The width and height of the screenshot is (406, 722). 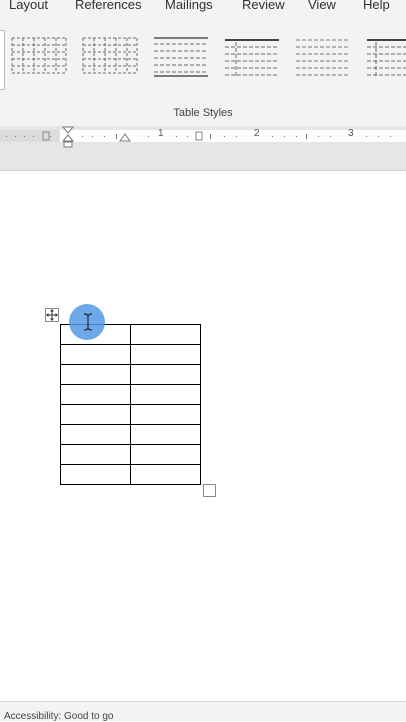 I want to click on ruler-number-1: 1, so click(x=161, y=133).